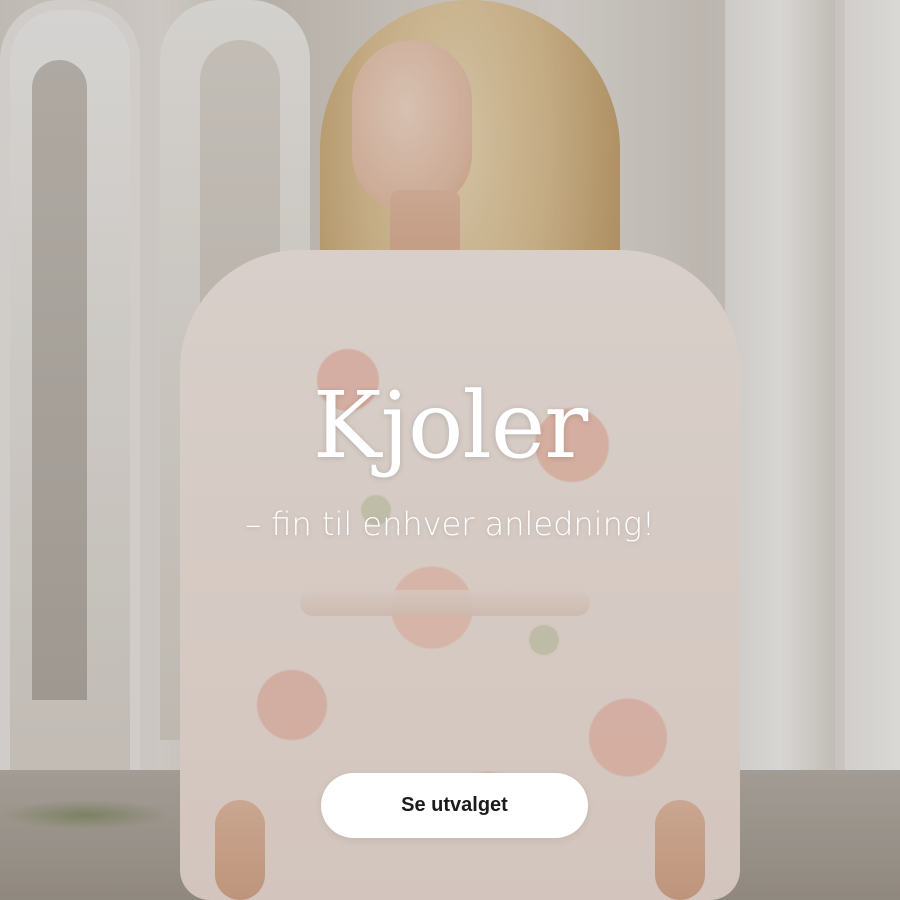  I want to click on shop-selection-button: Se utvalget, so click(454, 805).